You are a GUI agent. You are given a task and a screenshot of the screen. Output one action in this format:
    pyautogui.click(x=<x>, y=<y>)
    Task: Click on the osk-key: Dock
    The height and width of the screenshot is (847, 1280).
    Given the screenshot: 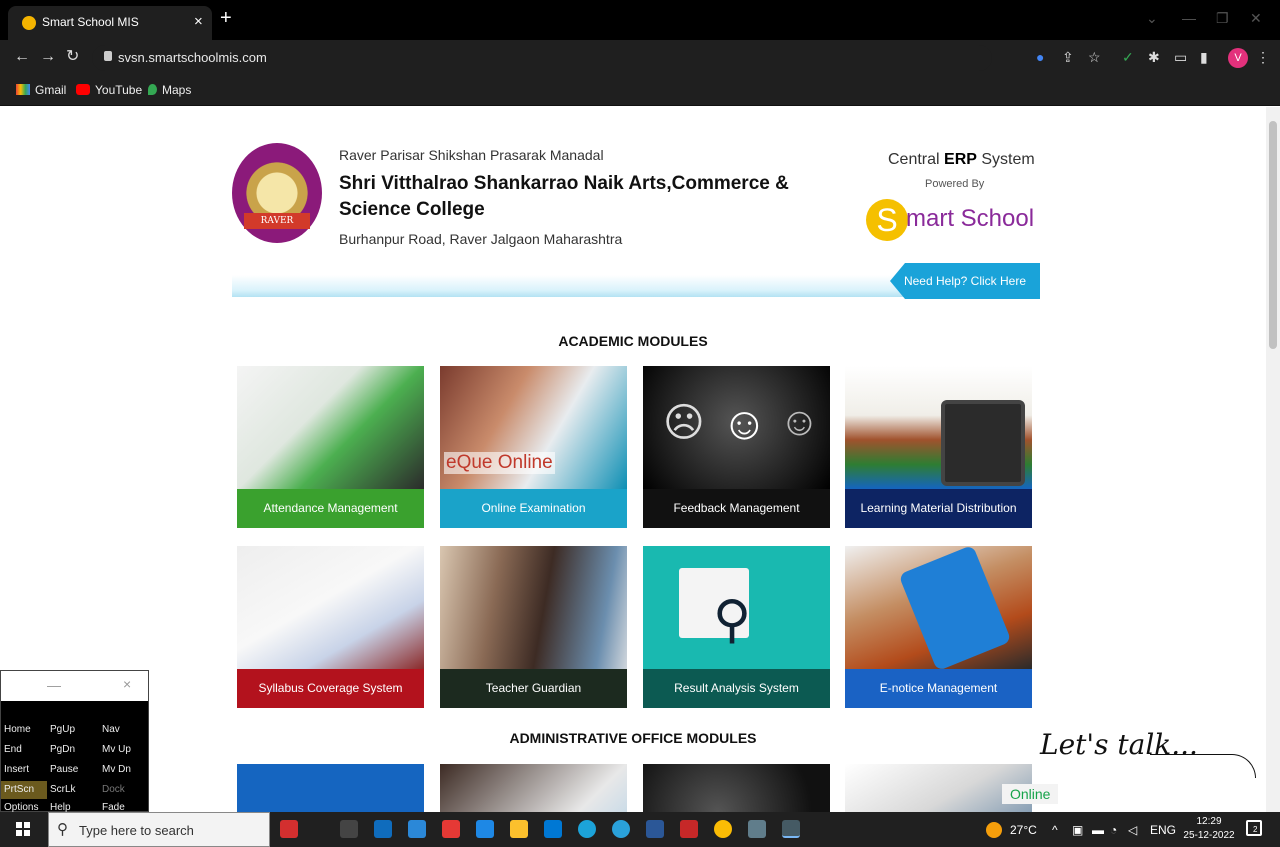 What is the action you would take?
    pyautogui.click(x=122, y=790)
    